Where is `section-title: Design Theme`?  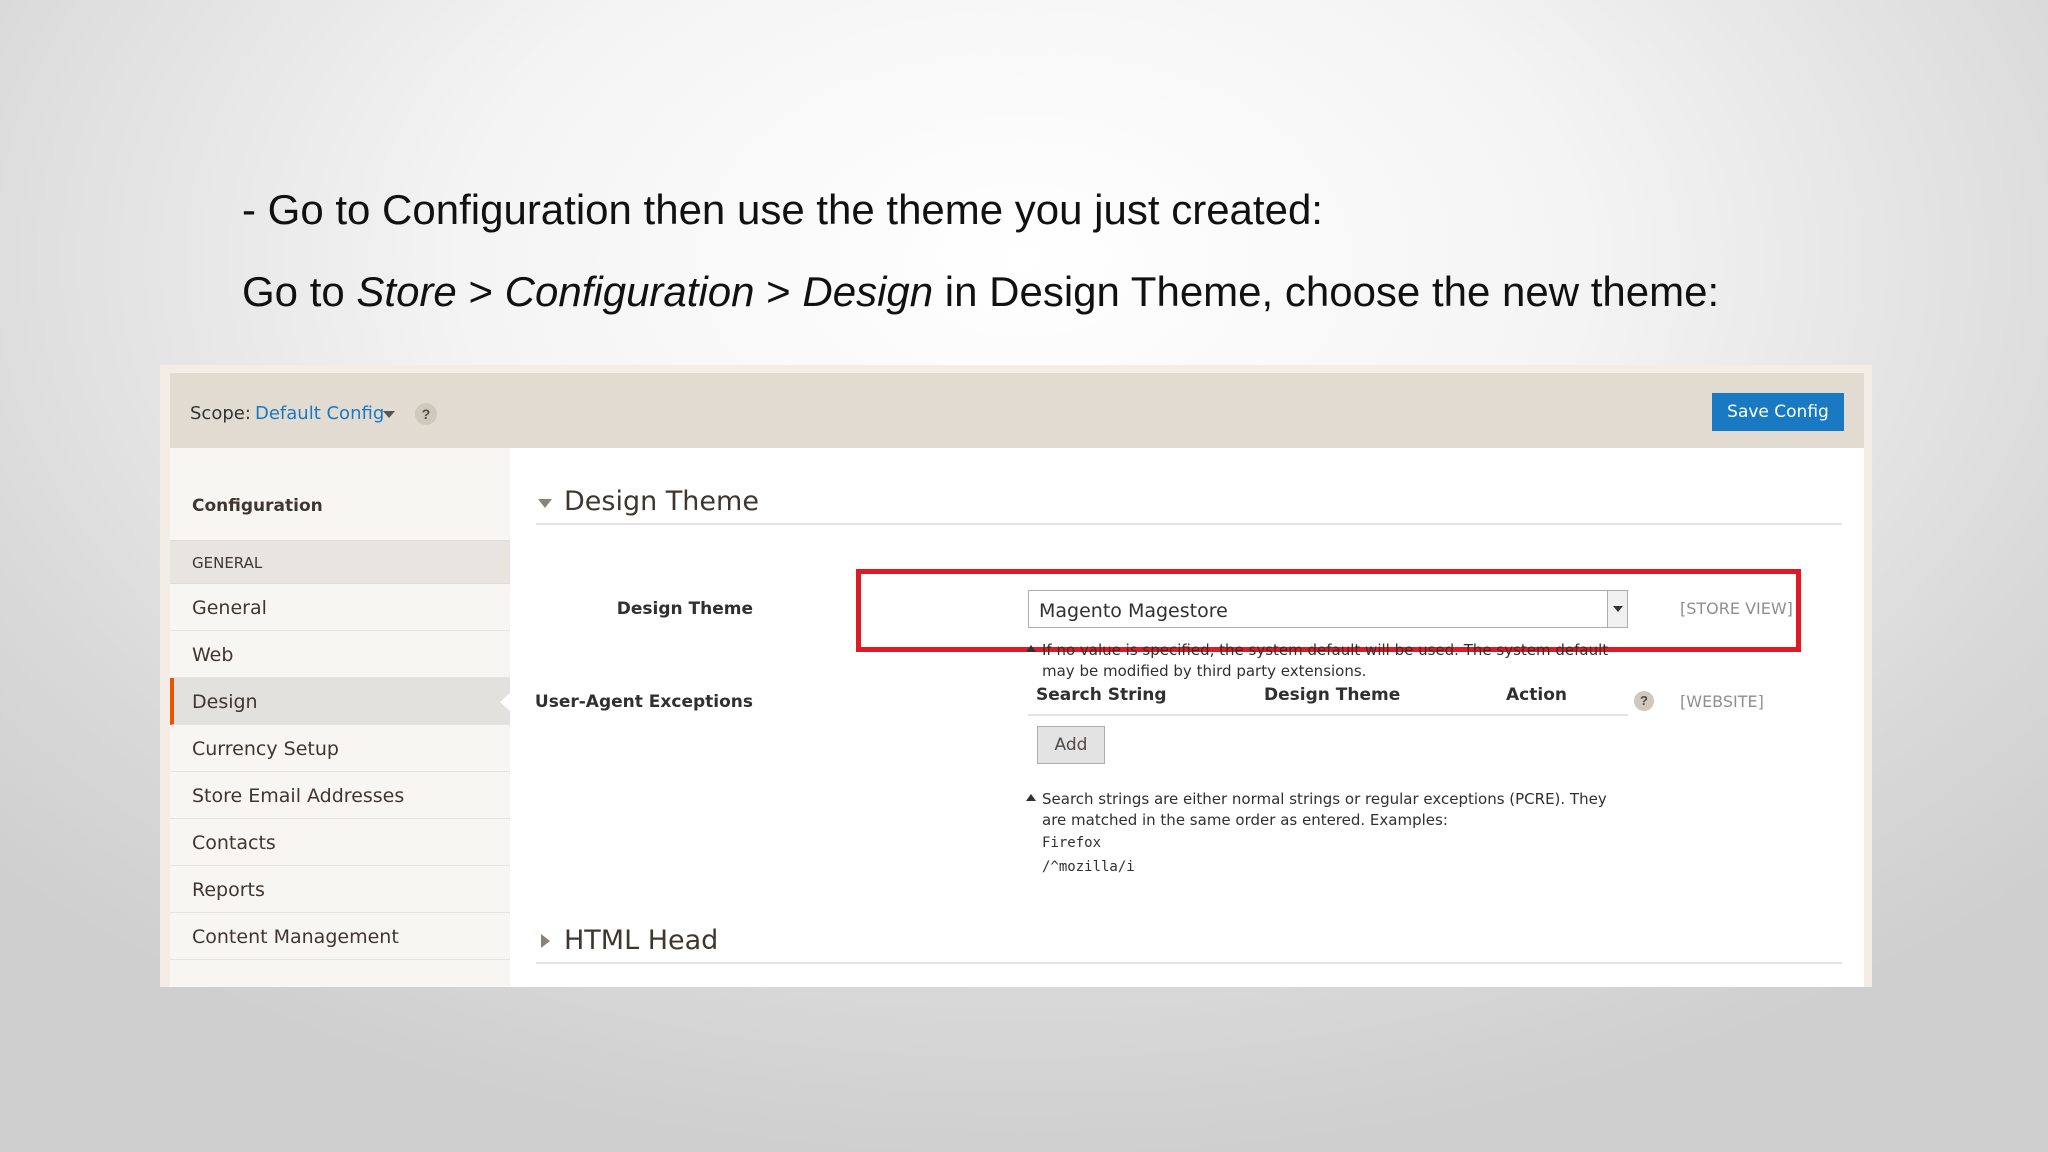 section-title: Design Theme is located at coordinates (661, 501).